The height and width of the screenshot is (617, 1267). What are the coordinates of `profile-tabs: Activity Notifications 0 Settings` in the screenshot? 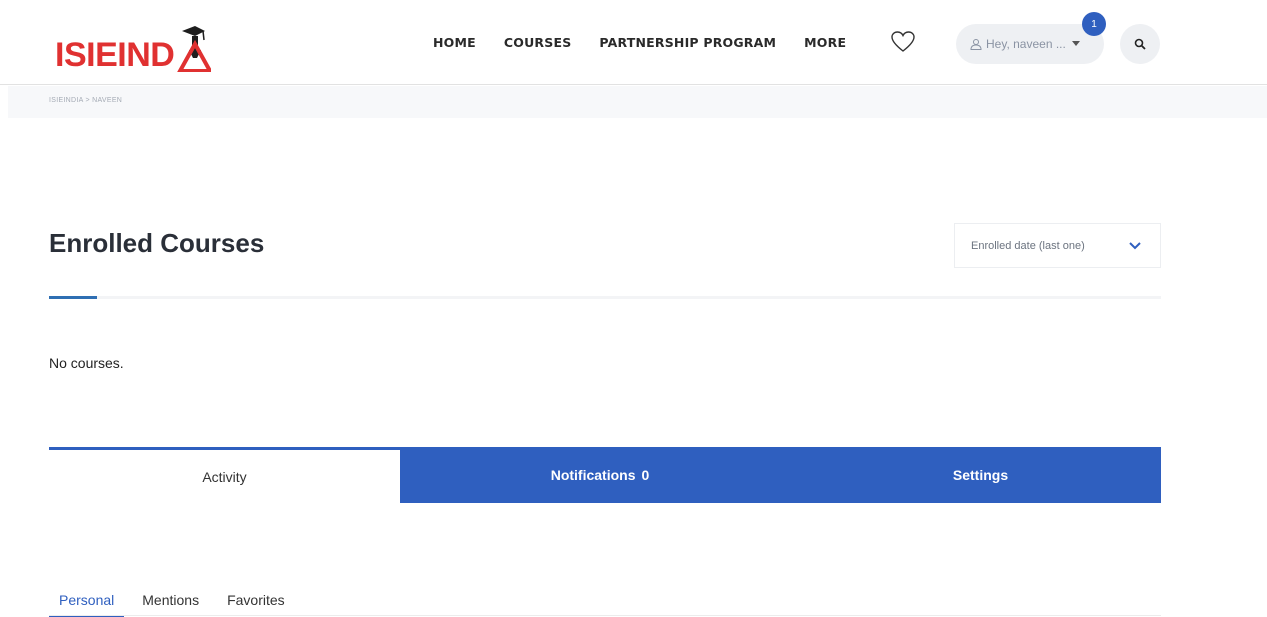 It's located at (605, 475).